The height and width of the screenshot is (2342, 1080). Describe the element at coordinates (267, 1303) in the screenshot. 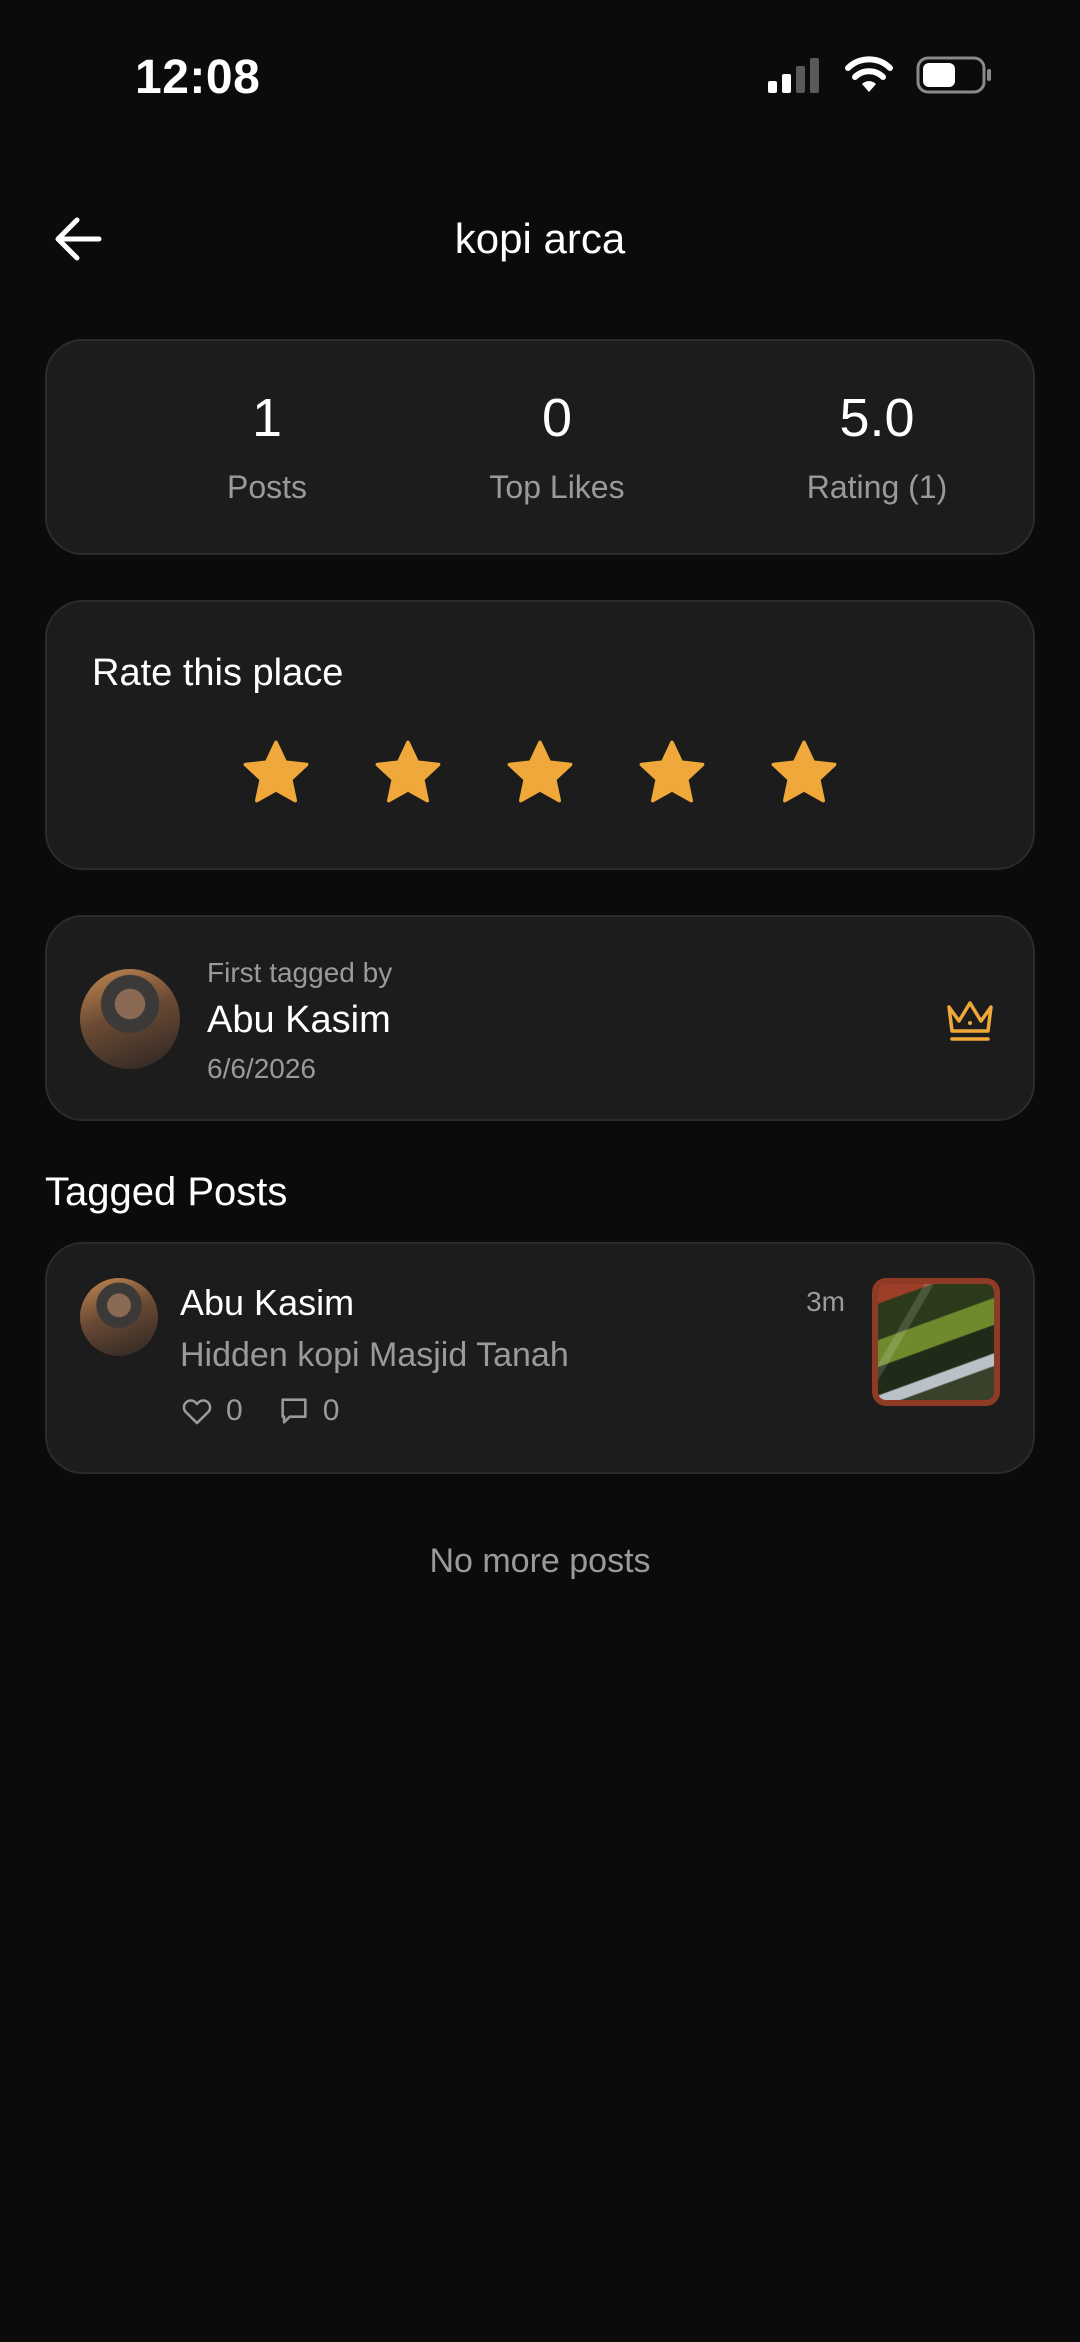

I see `post-author: Abu Kasim` at that location.